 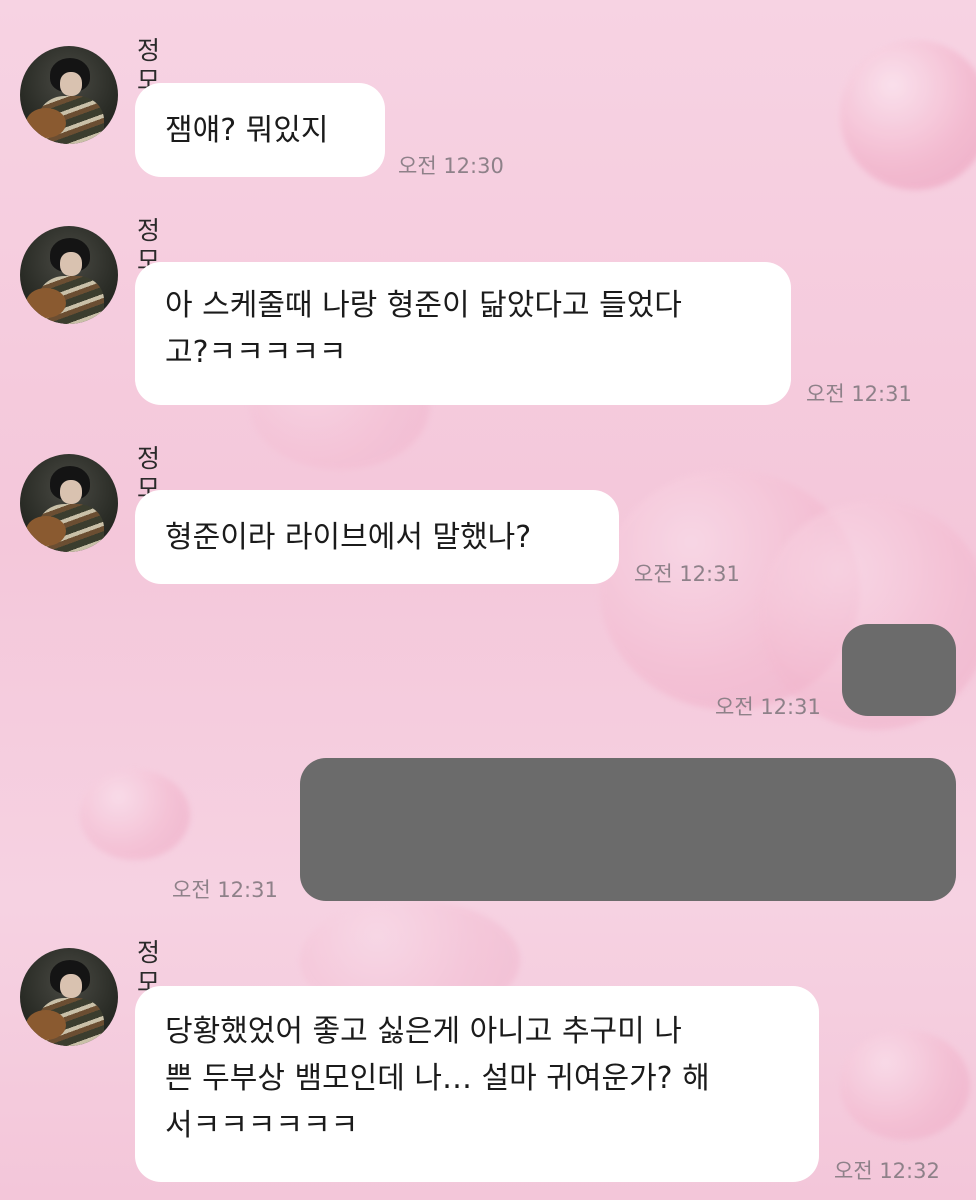 What do you see at coordinates (423, 305) in the screenshot?
I see `message-text-line: 아 스케줄때 나랑 형준이 닮았다고 들었다` at bounding box center [423, 305].